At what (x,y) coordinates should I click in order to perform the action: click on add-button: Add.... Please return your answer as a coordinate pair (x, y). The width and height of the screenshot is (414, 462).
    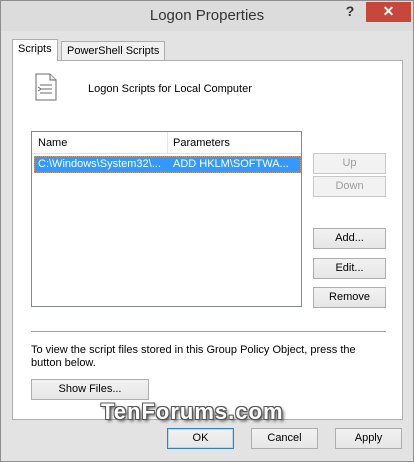
    Looking at the image, I should click on (349, 238).